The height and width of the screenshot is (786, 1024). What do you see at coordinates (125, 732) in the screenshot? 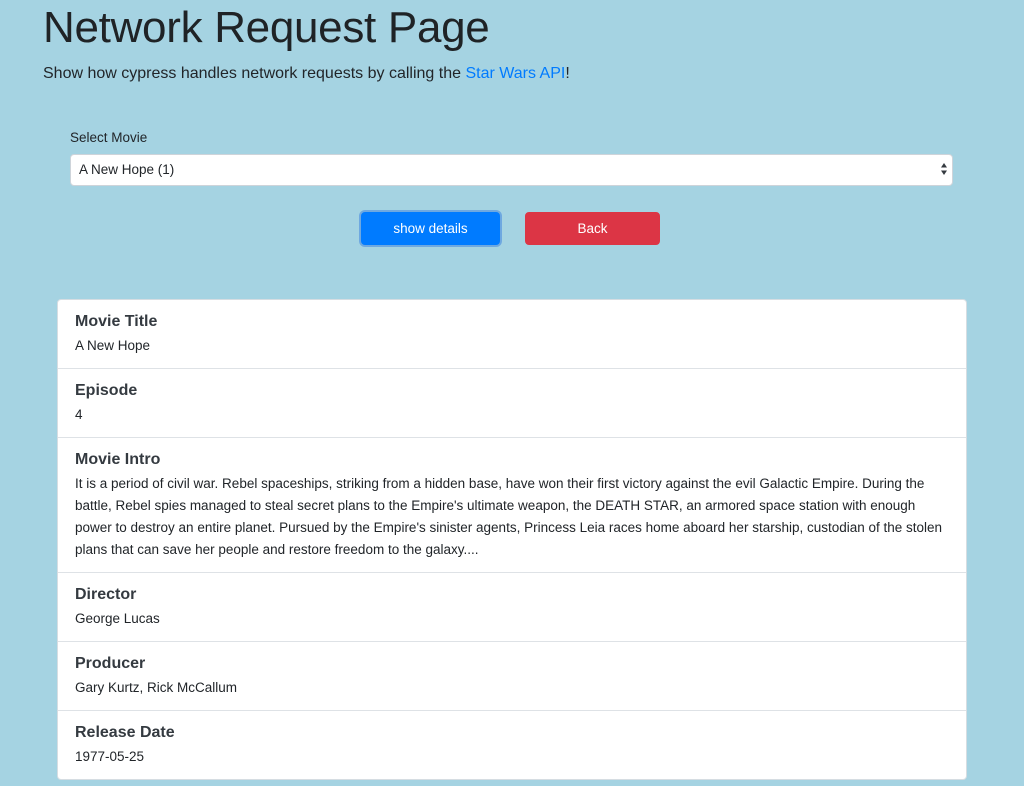
I see `detail-label: Release Date` at bounding box center [125, 732].